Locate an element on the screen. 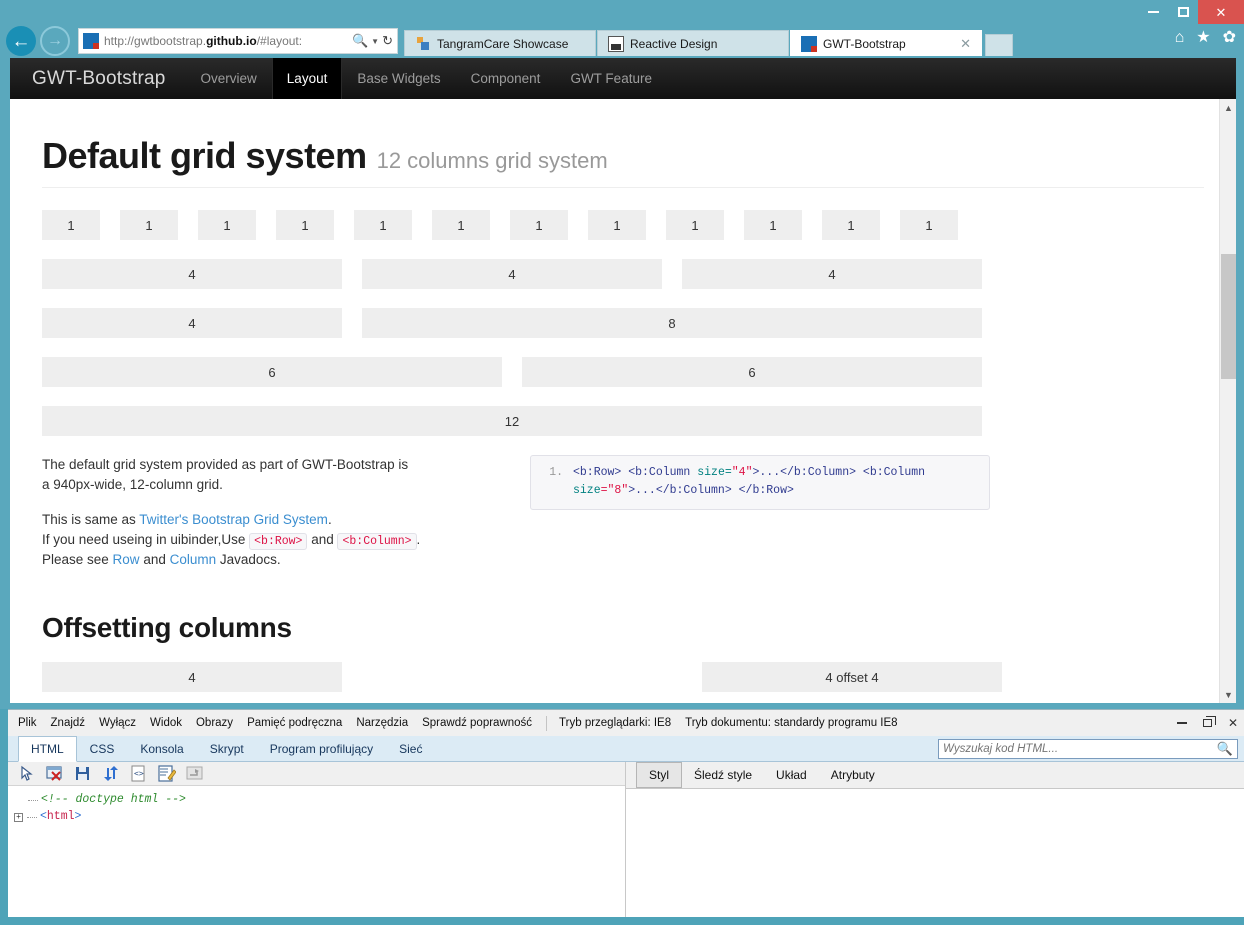 The height and width of the screenshot is (925, 1244). site-favicon-icon is located at coordinates (91, 41).